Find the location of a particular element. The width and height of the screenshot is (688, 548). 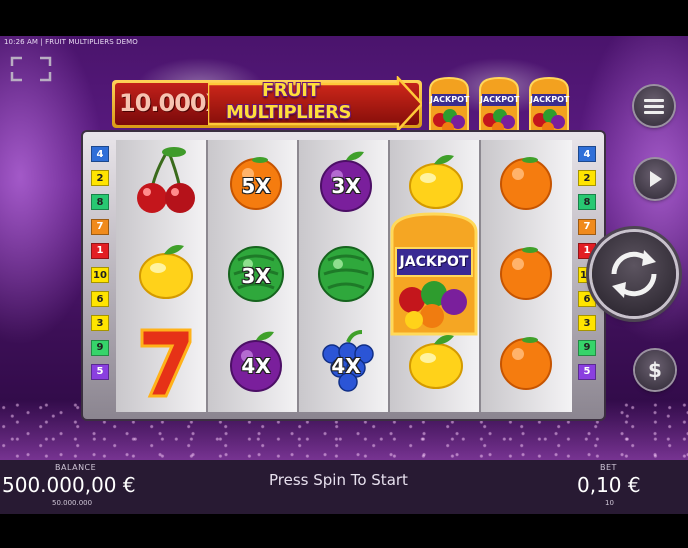

jackpot-symbol-icon is located at coordinates (434, 274).